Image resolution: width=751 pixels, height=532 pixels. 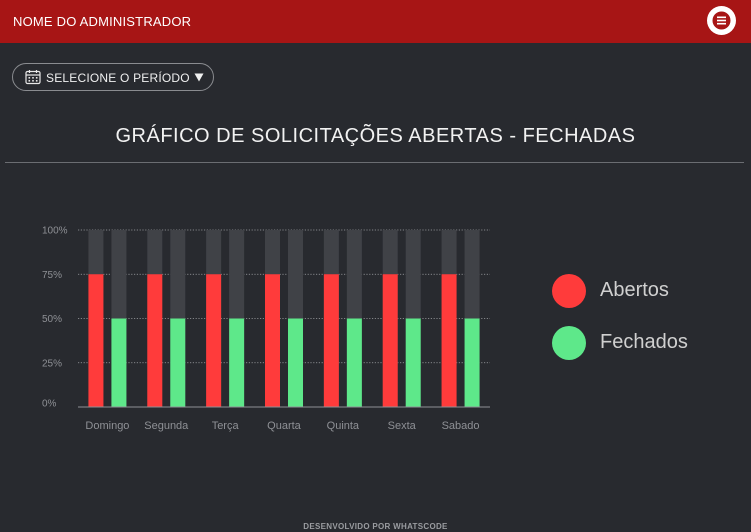 What do you see at coordinates (634, 290) in the screenshot?
I see `legend-label-abertos: Abertos` at bounding box center [634, 290].